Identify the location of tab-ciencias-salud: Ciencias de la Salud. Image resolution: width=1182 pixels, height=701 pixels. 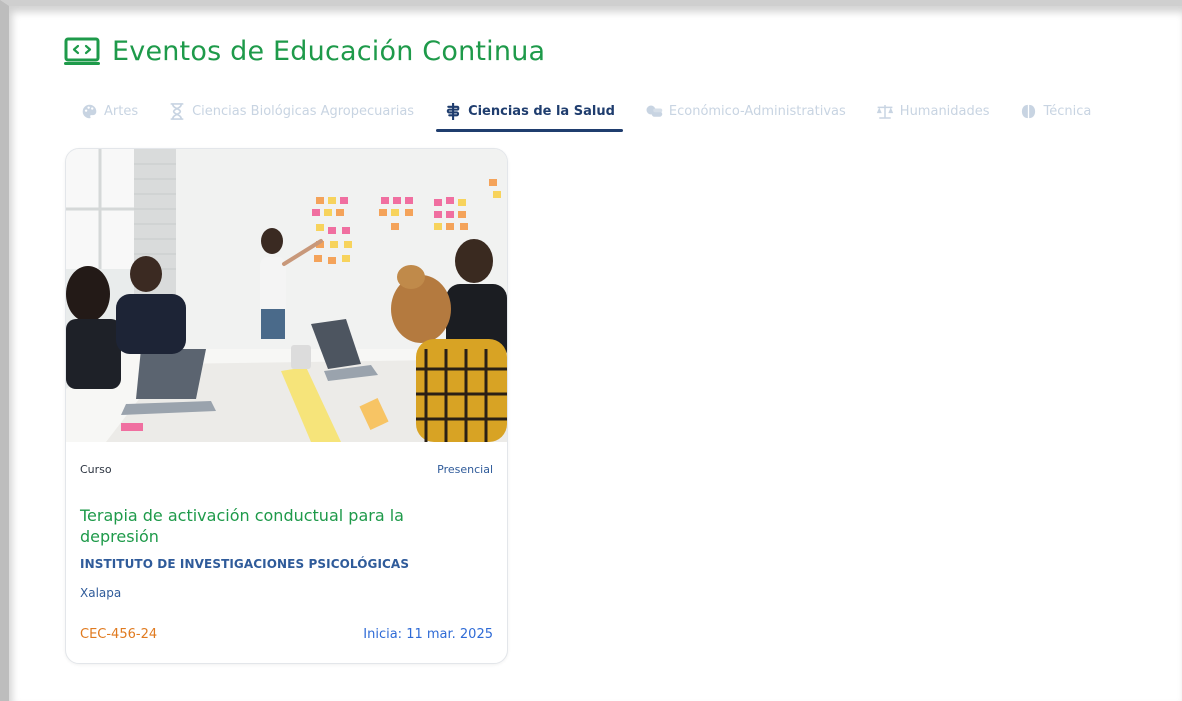
(529, 115).